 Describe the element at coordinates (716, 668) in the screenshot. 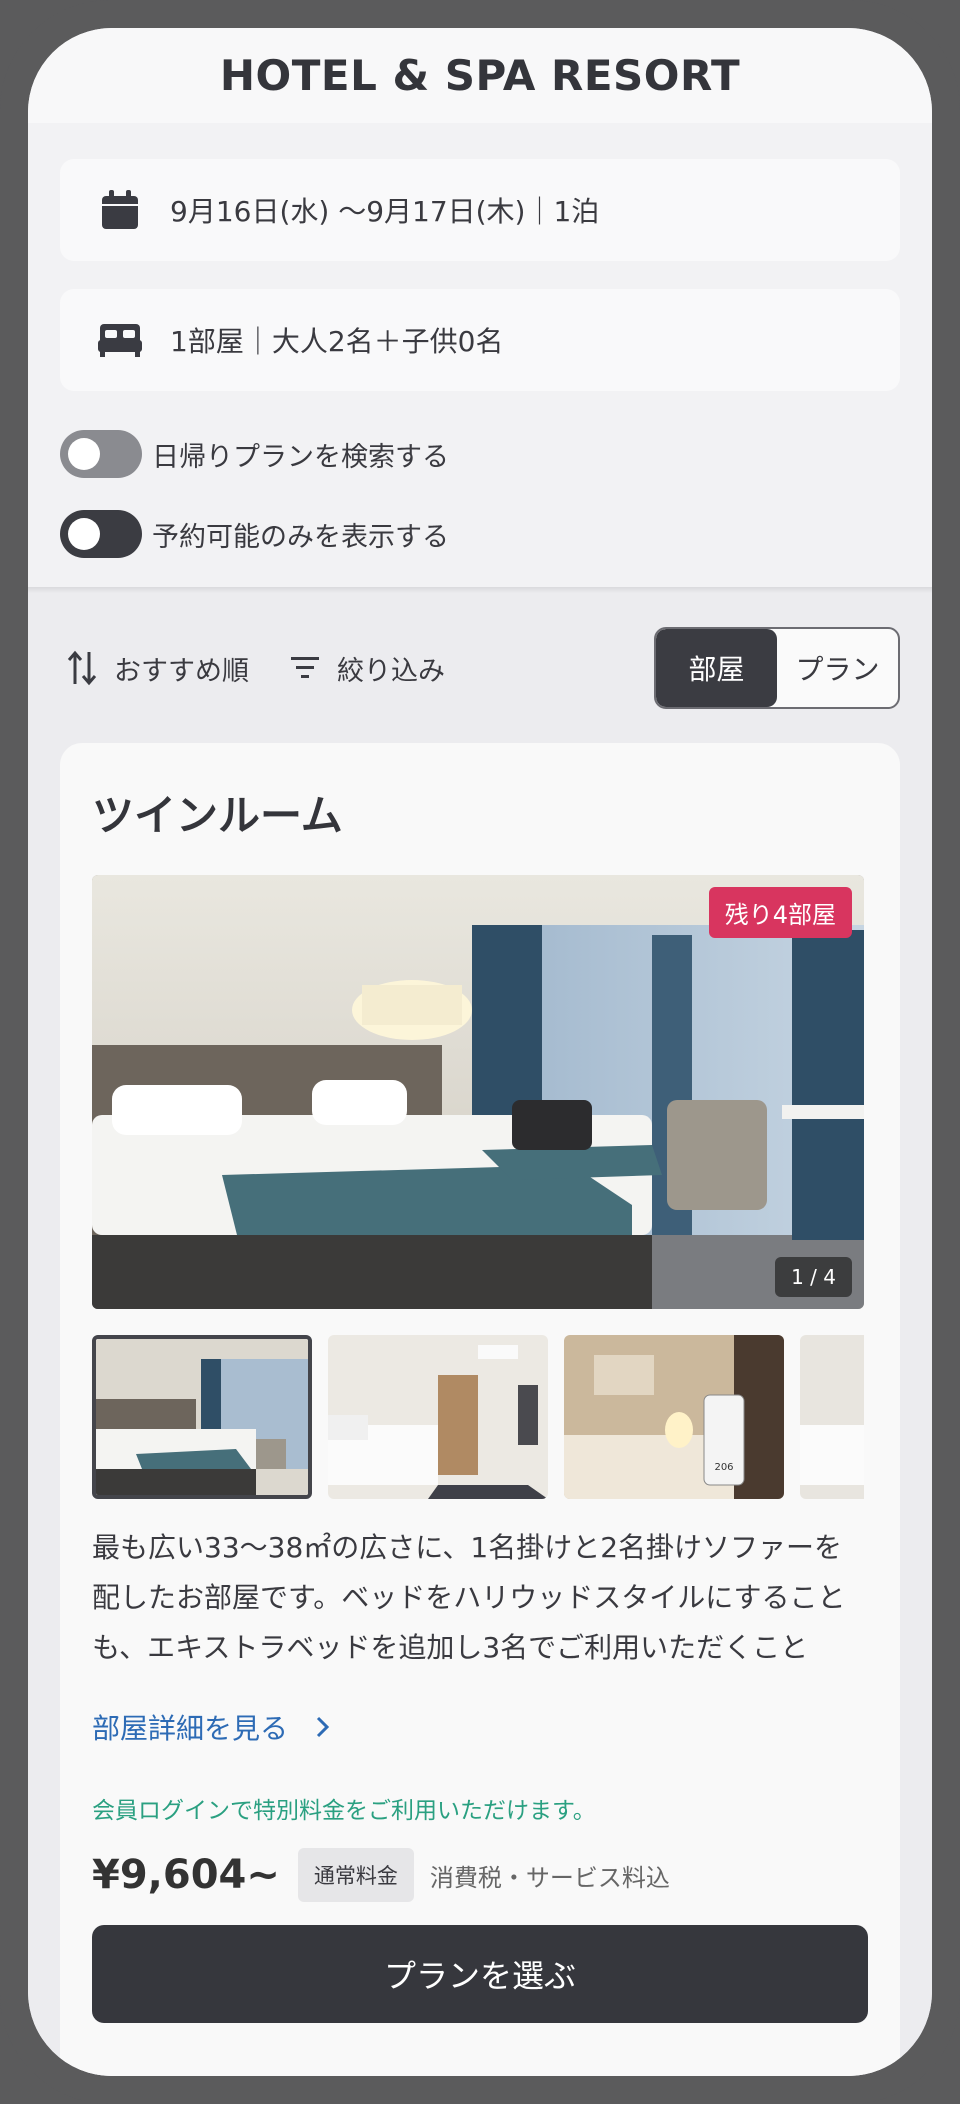

I see `segment-room: 部屋` at that location.